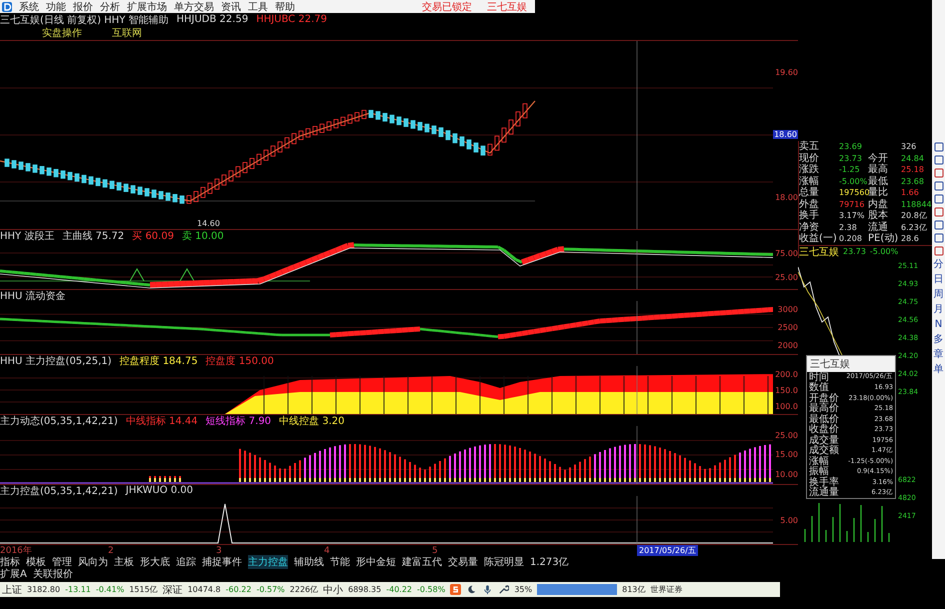 The width and height of the screenshot is (945, 609). I want to click on indicator-title: 主力控盘(05,35,1,42,21), so click(59, 491).